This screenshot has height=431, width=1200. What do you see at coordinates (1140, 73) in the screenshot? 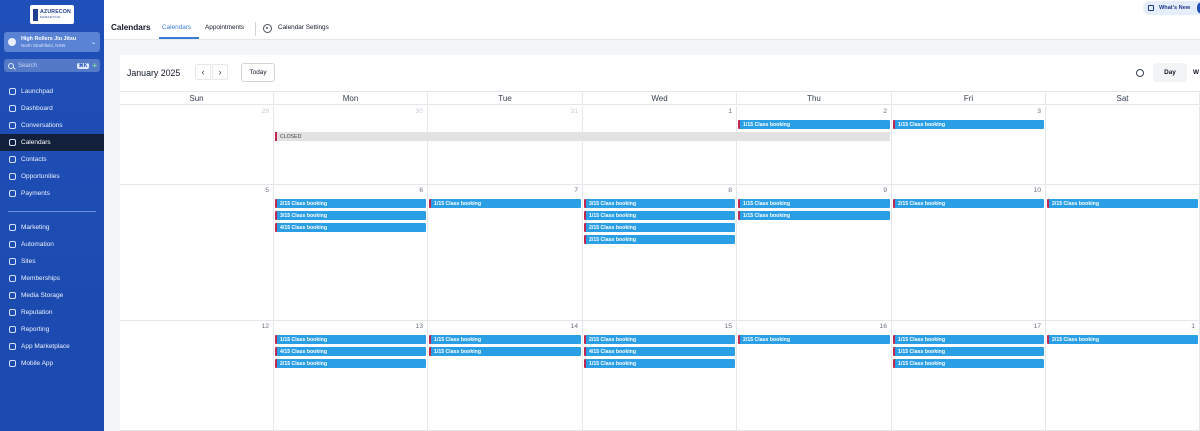
I see `lightbulb-icon` at bounding box center [1140, 73].